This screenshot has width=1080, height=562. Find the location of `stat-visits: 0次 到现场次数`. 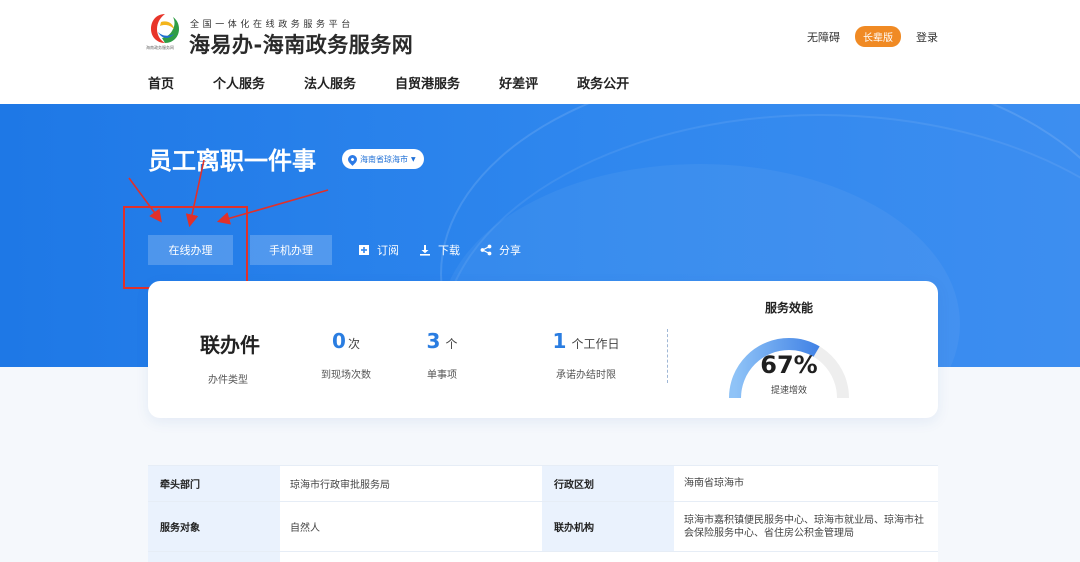

stat-visits: 0次 到现场次数 is located at coordinates (346, 355).